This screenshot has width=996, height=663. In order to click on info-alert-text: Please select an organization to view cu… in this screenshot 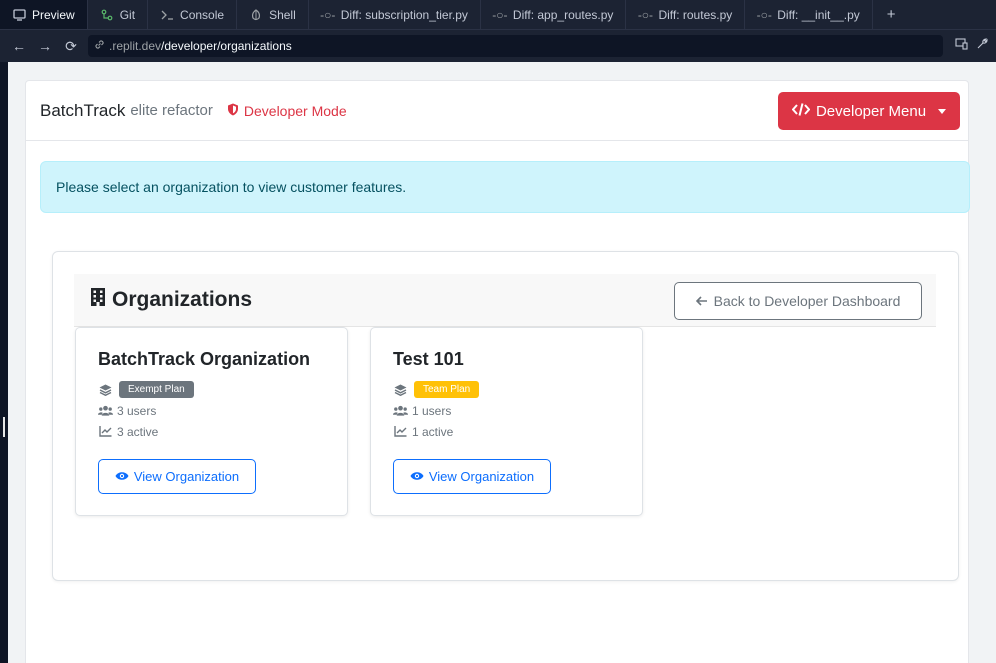, I will do `click(231, 187)`.